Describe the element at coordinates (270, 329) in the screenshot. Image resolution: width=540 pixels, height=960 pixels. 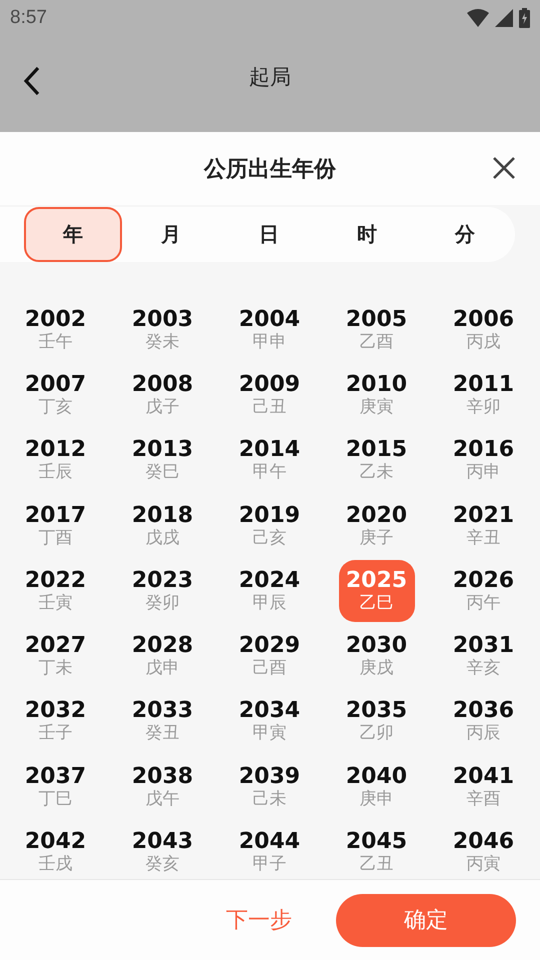
I see `year-option: 2004 甲申` at that location.